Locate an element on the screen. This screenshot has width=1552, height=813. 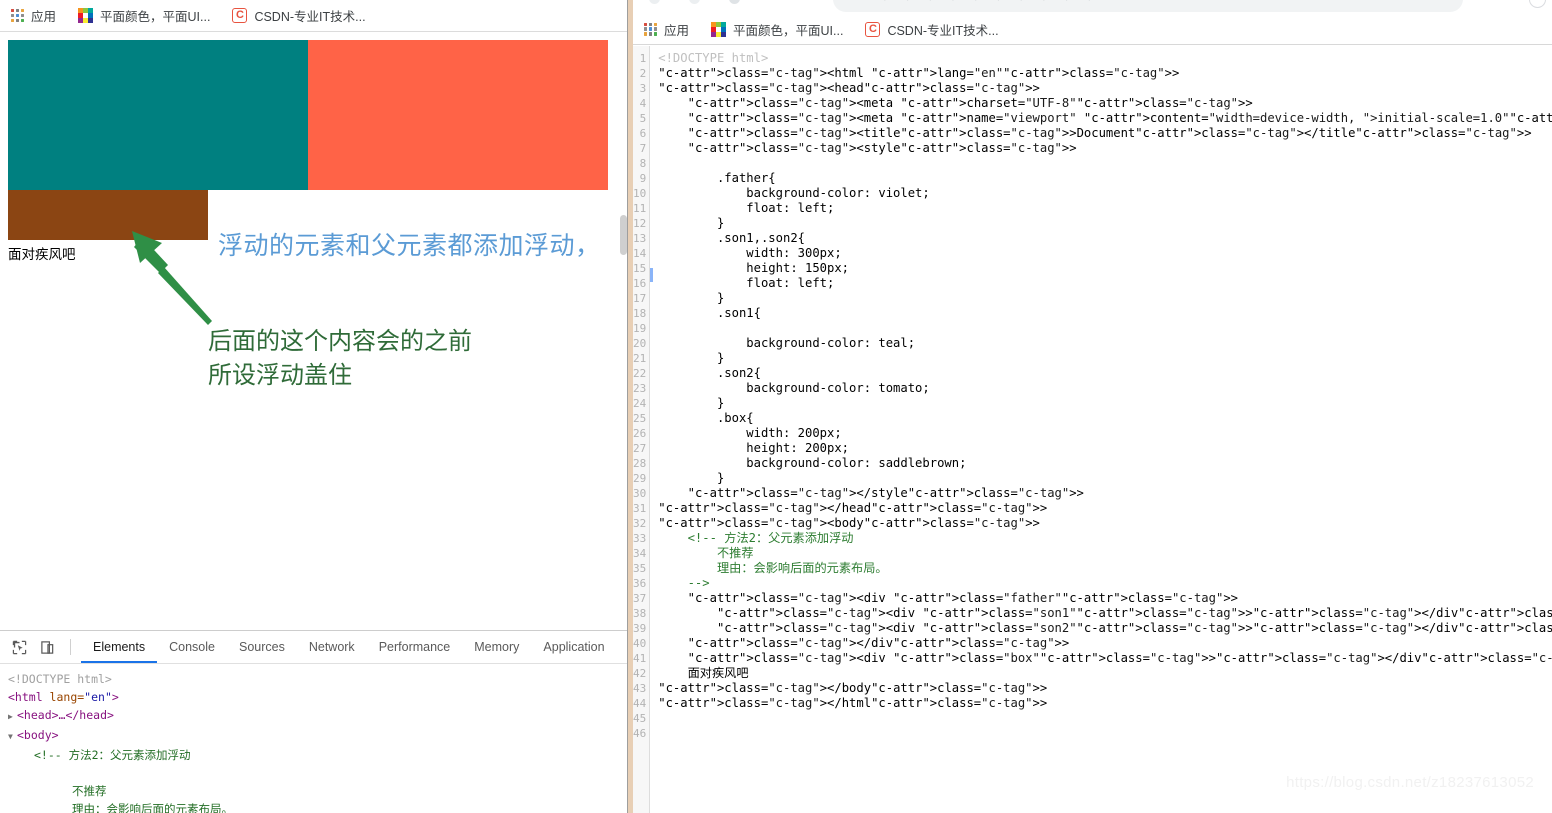
device-toolbar-icon is located at coordinates (47, 647).